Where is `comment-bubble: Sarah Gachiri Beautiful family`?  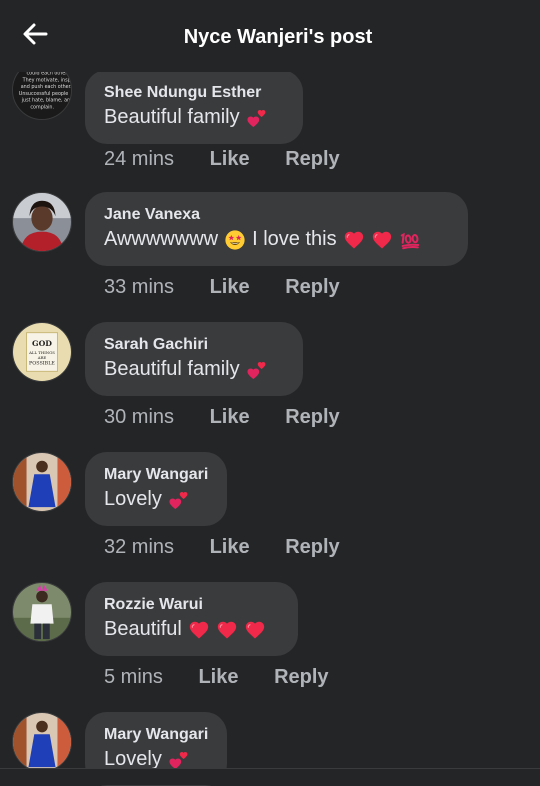 comment-bubble: Sarah Gachiri Beautiful family is located at coordinates (194, 359).